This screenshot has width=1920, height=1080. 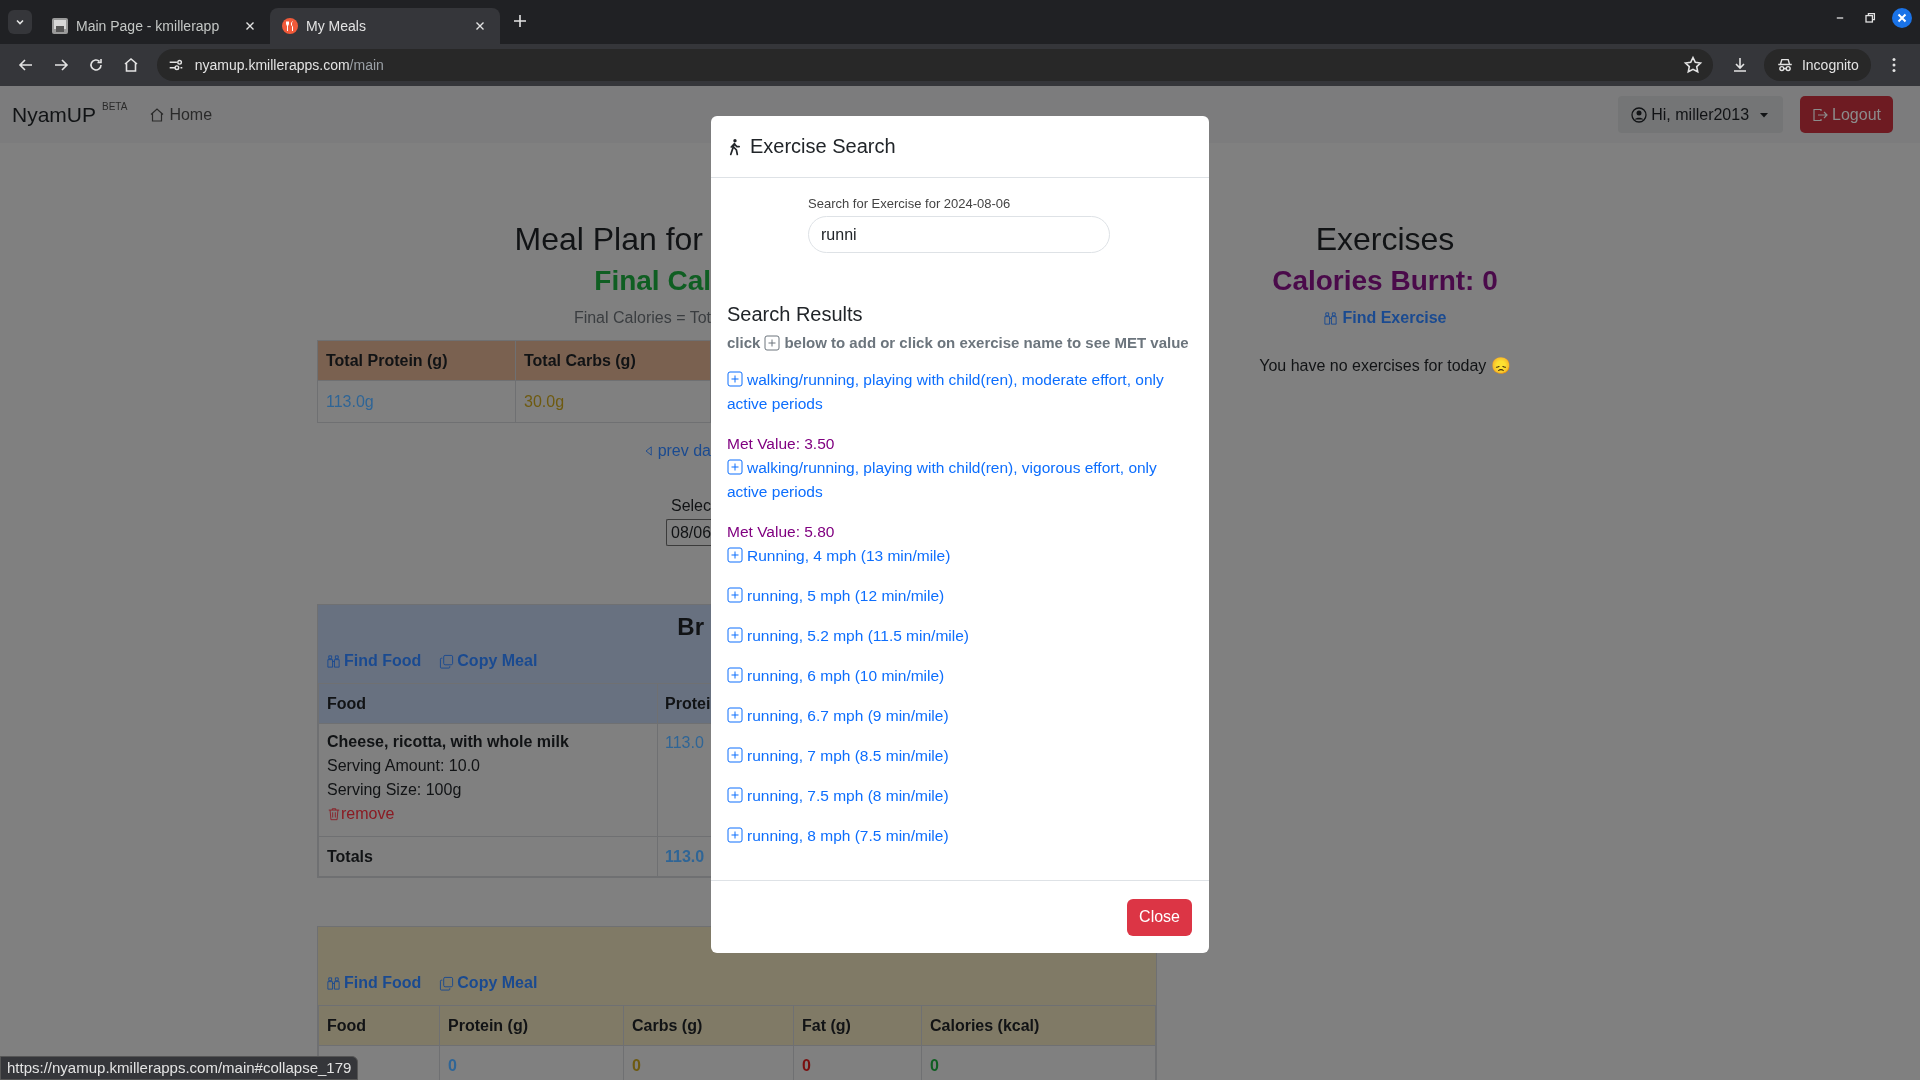 I want to click on home-link: Home, so click(x=181, y=114).